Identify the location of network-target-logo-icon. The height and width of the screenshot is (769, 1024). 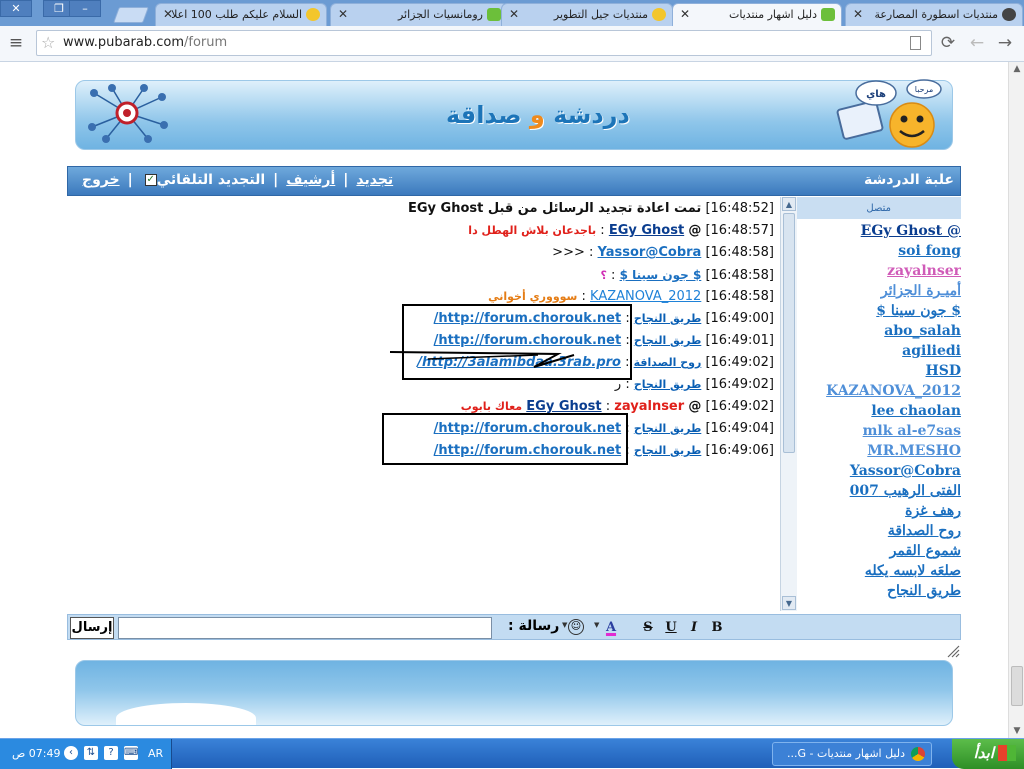
(128, 113).